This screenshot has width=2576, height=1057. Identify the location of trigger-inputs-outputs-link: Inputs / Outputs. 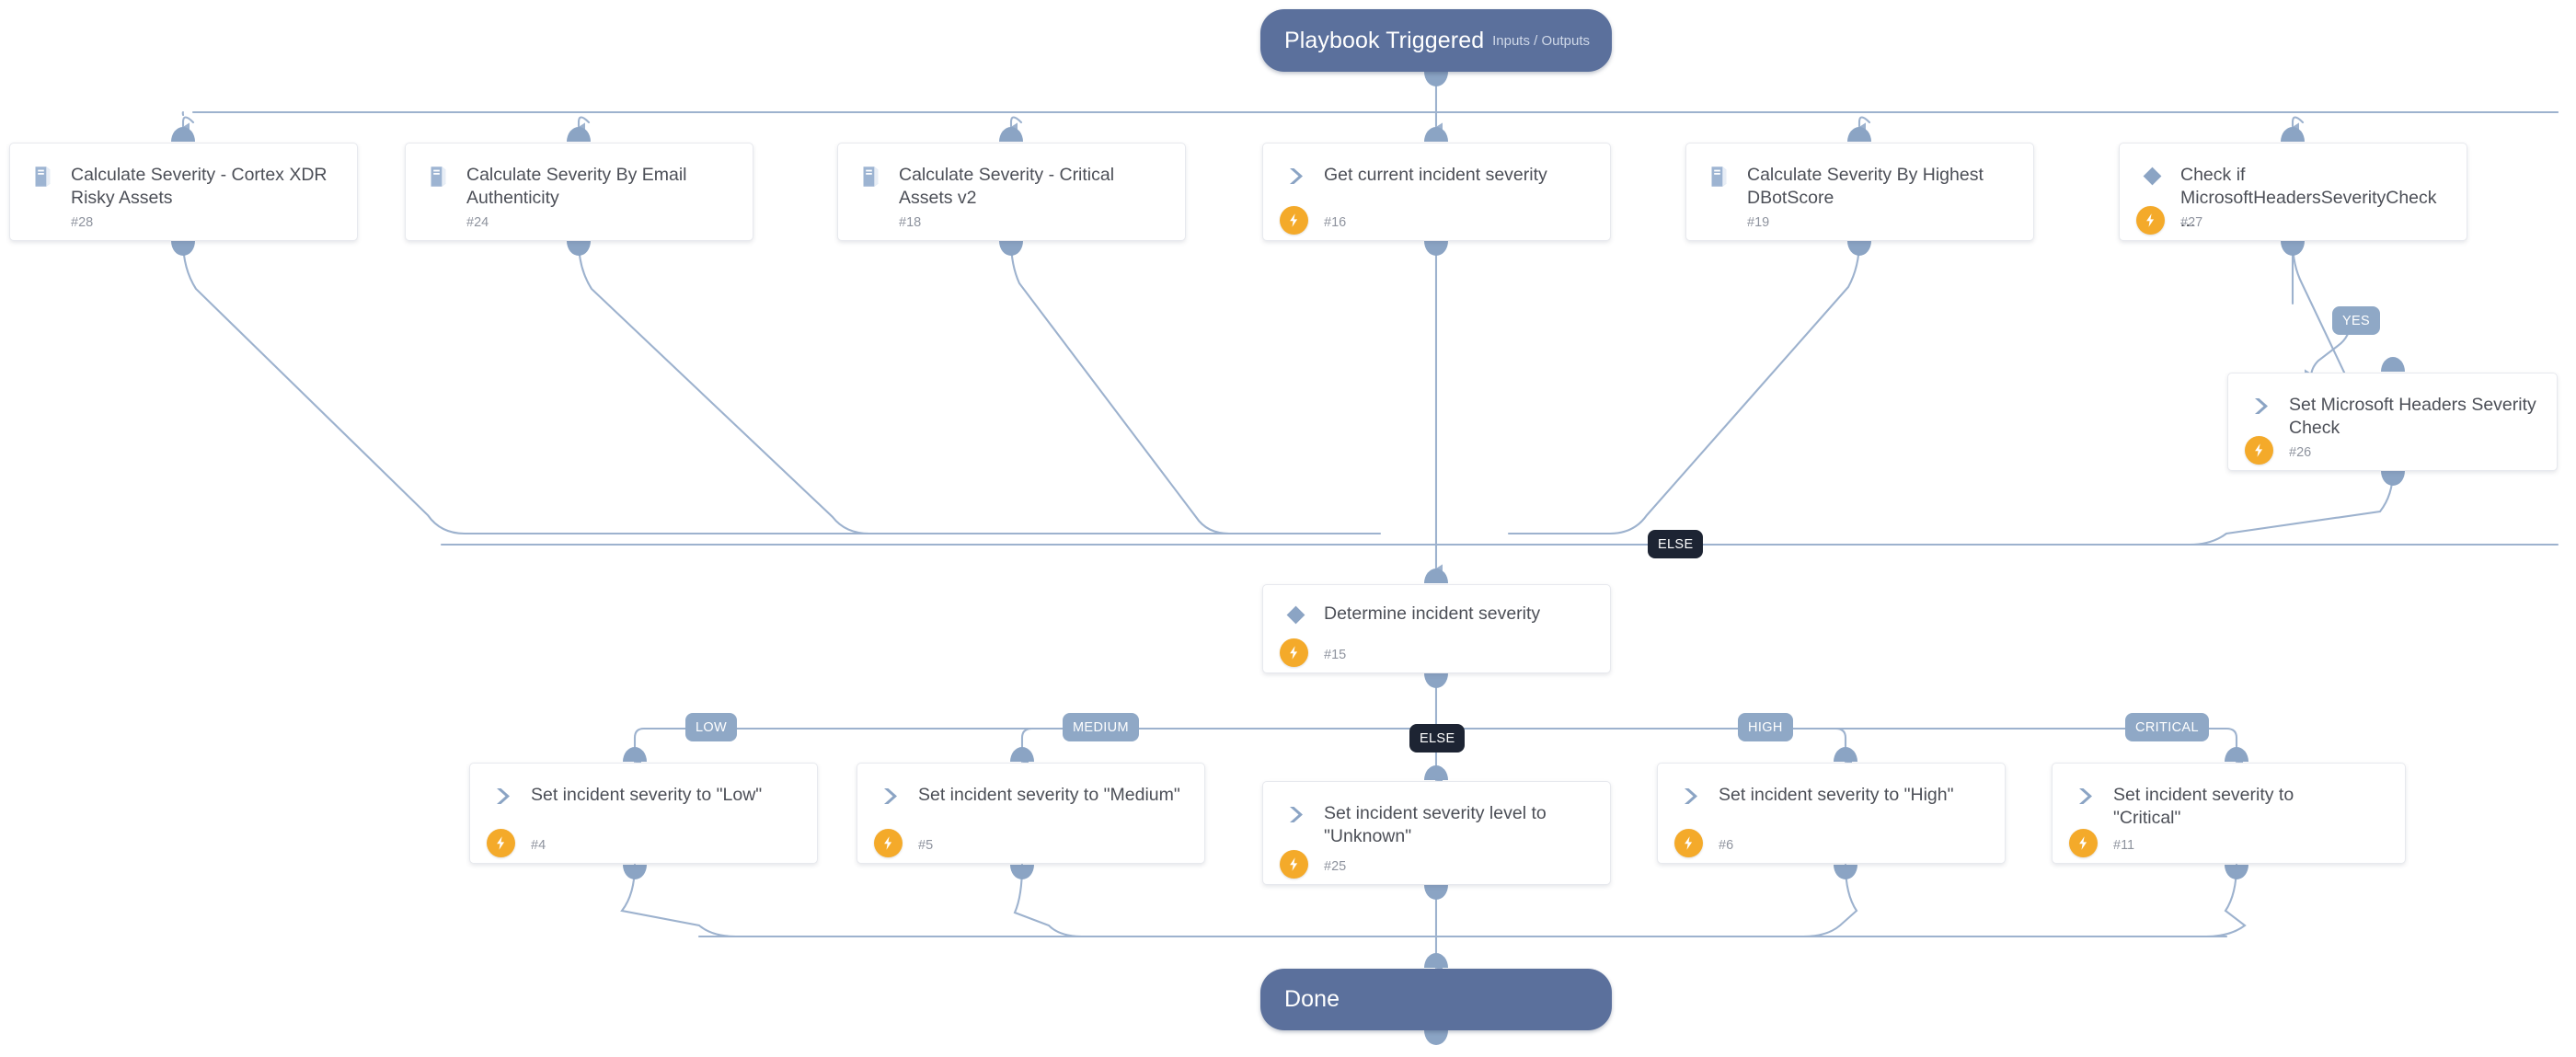
(1541, 41).